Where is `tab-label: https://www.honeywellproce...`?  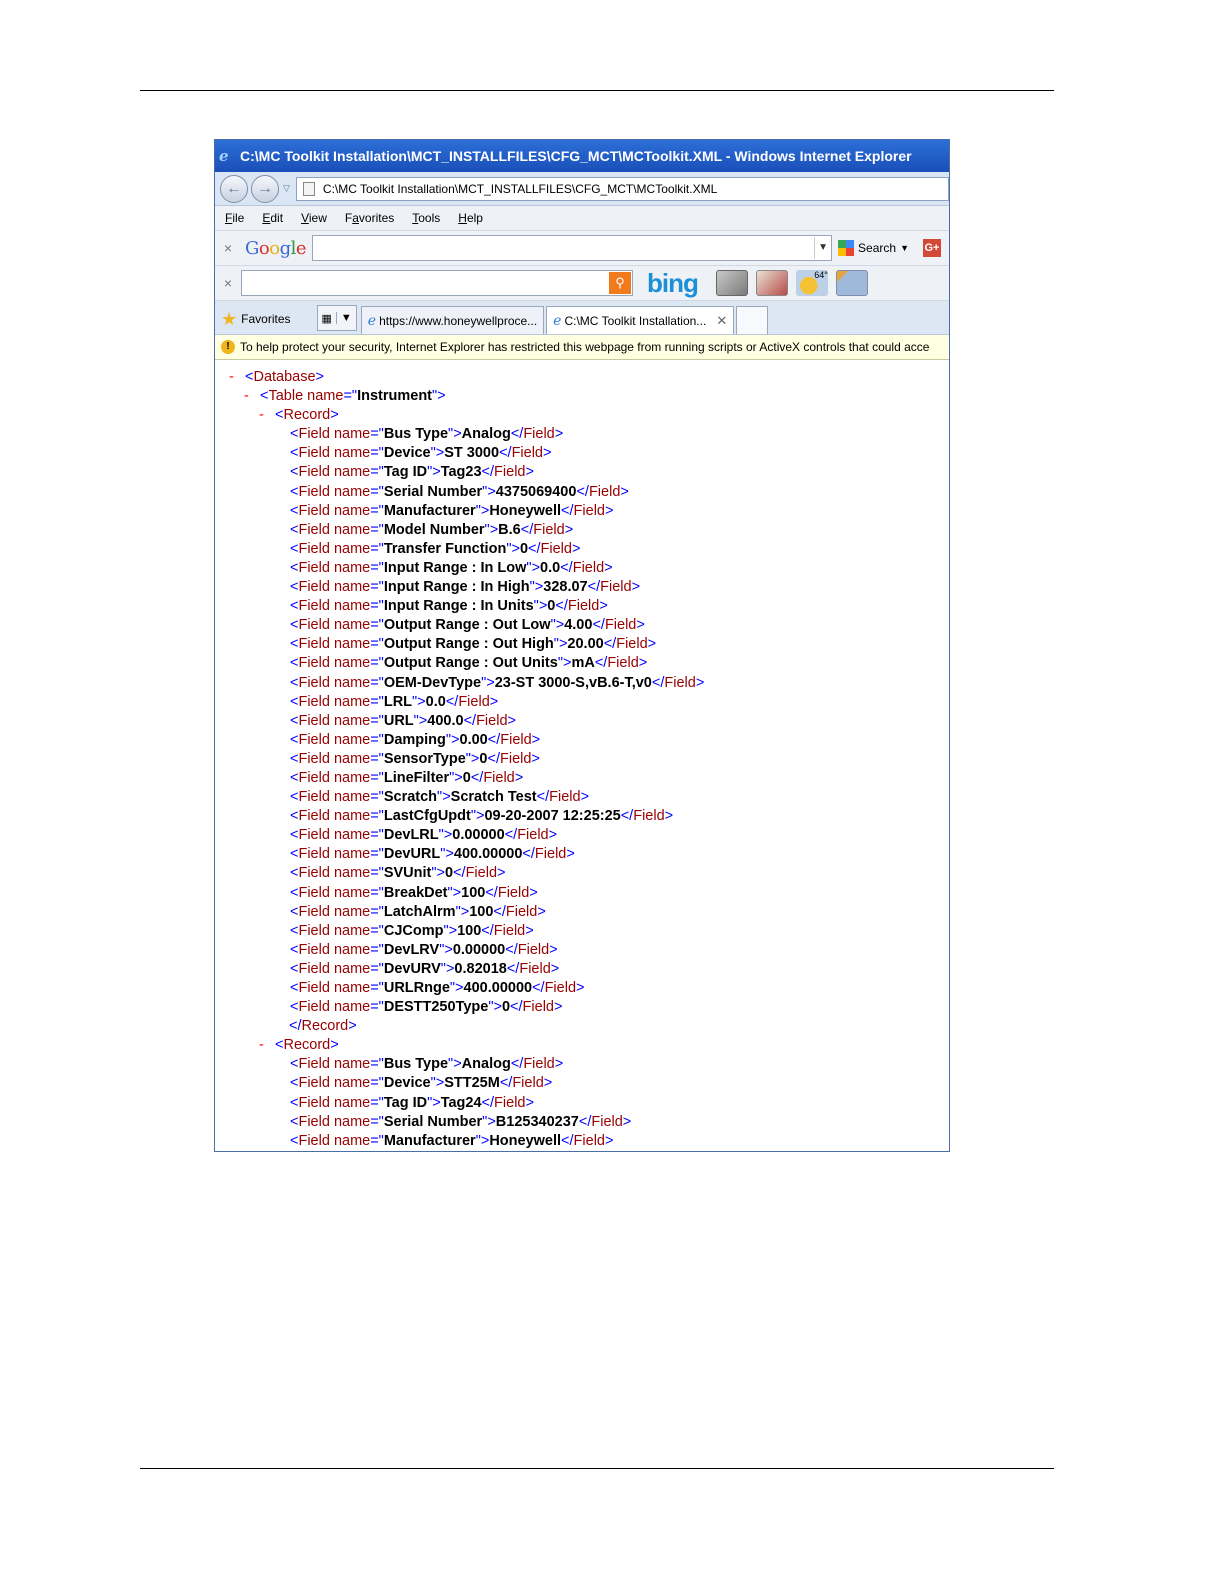 tab-label: https://www.honeywellproce... is located at coordinates (458, 320).